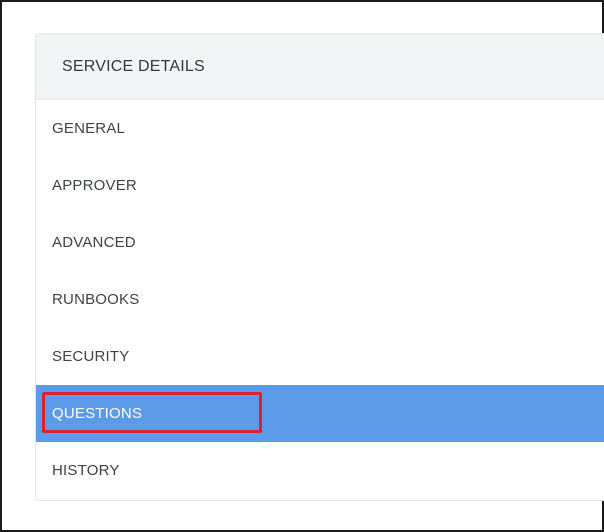 The image size is (604, 532). I want to click on nav-item-runbooks: RUNBOOKS, so click(320, 299).